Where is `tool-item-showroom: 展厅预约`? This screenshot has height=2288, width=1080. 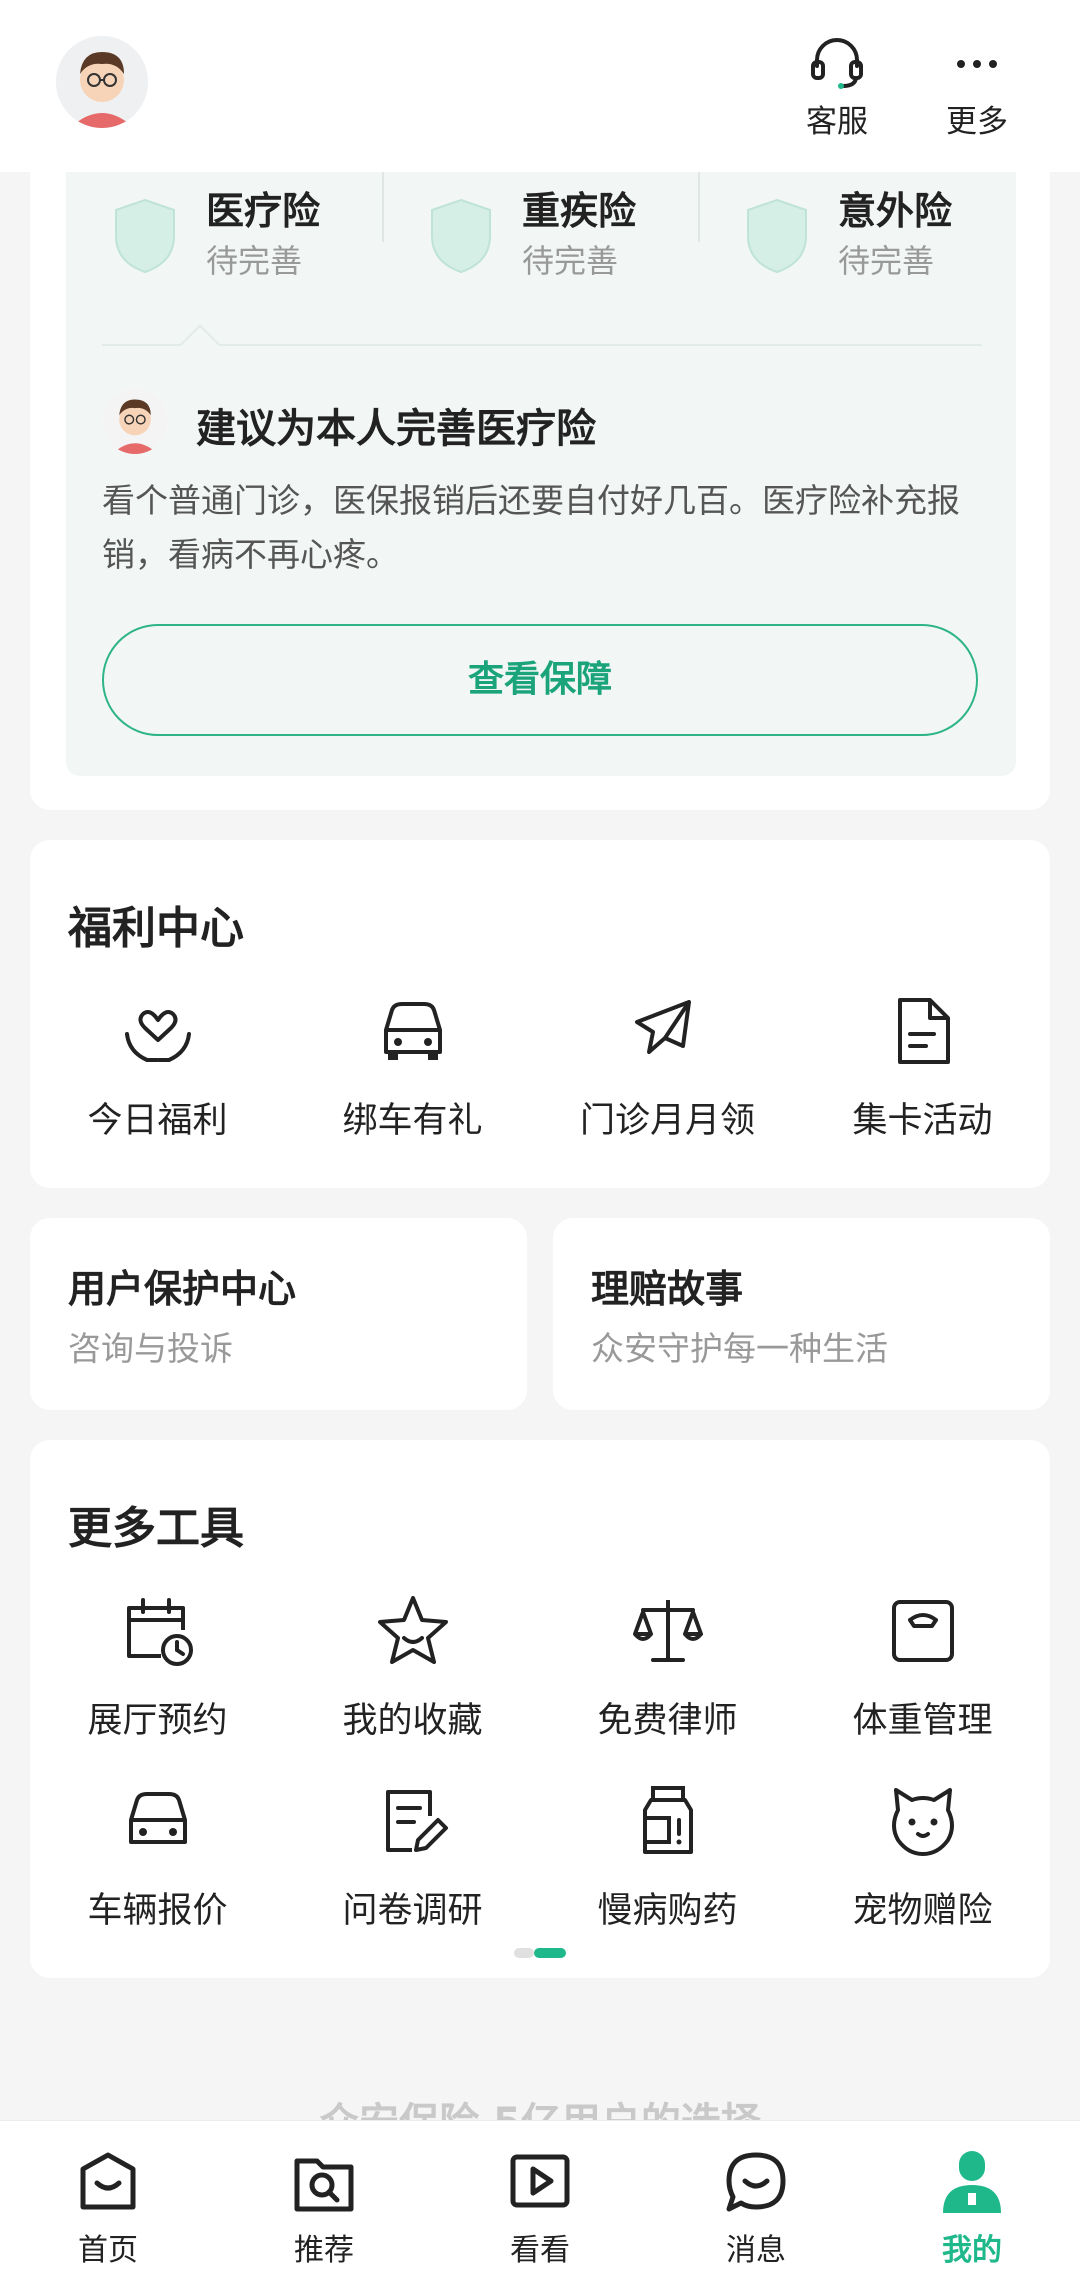
tool-item-showroom: 展厅预约 is located at coordinates (157, 1666).